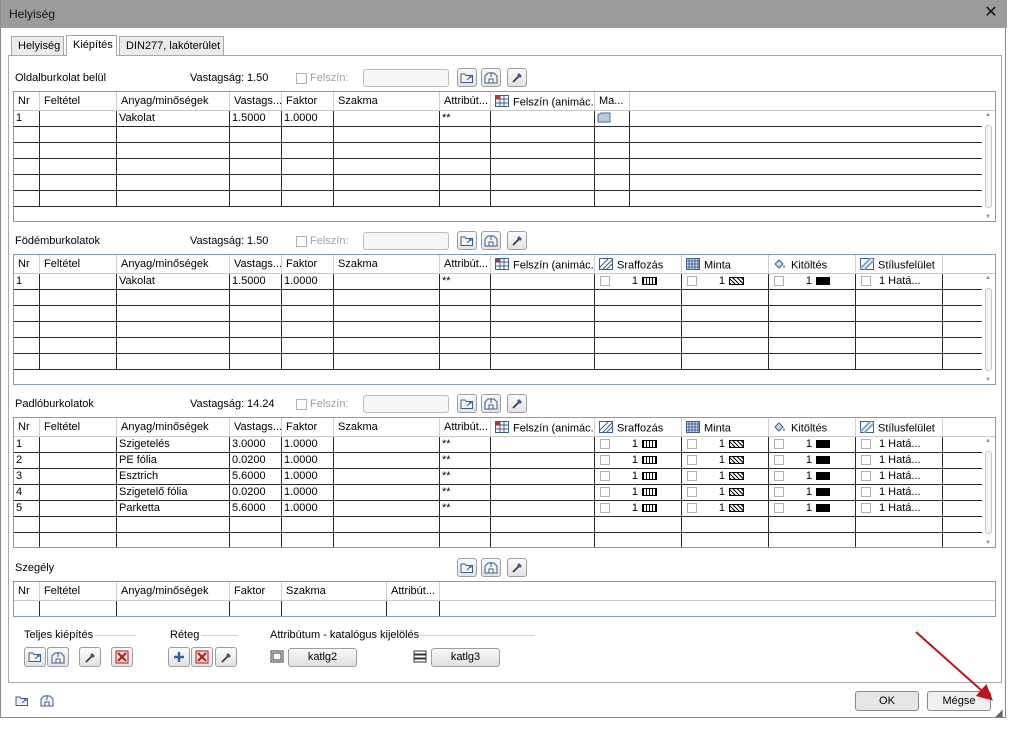  Describe the element at coordinates (22, 700) in the screenshot. I see `footer-open-button` at that location.